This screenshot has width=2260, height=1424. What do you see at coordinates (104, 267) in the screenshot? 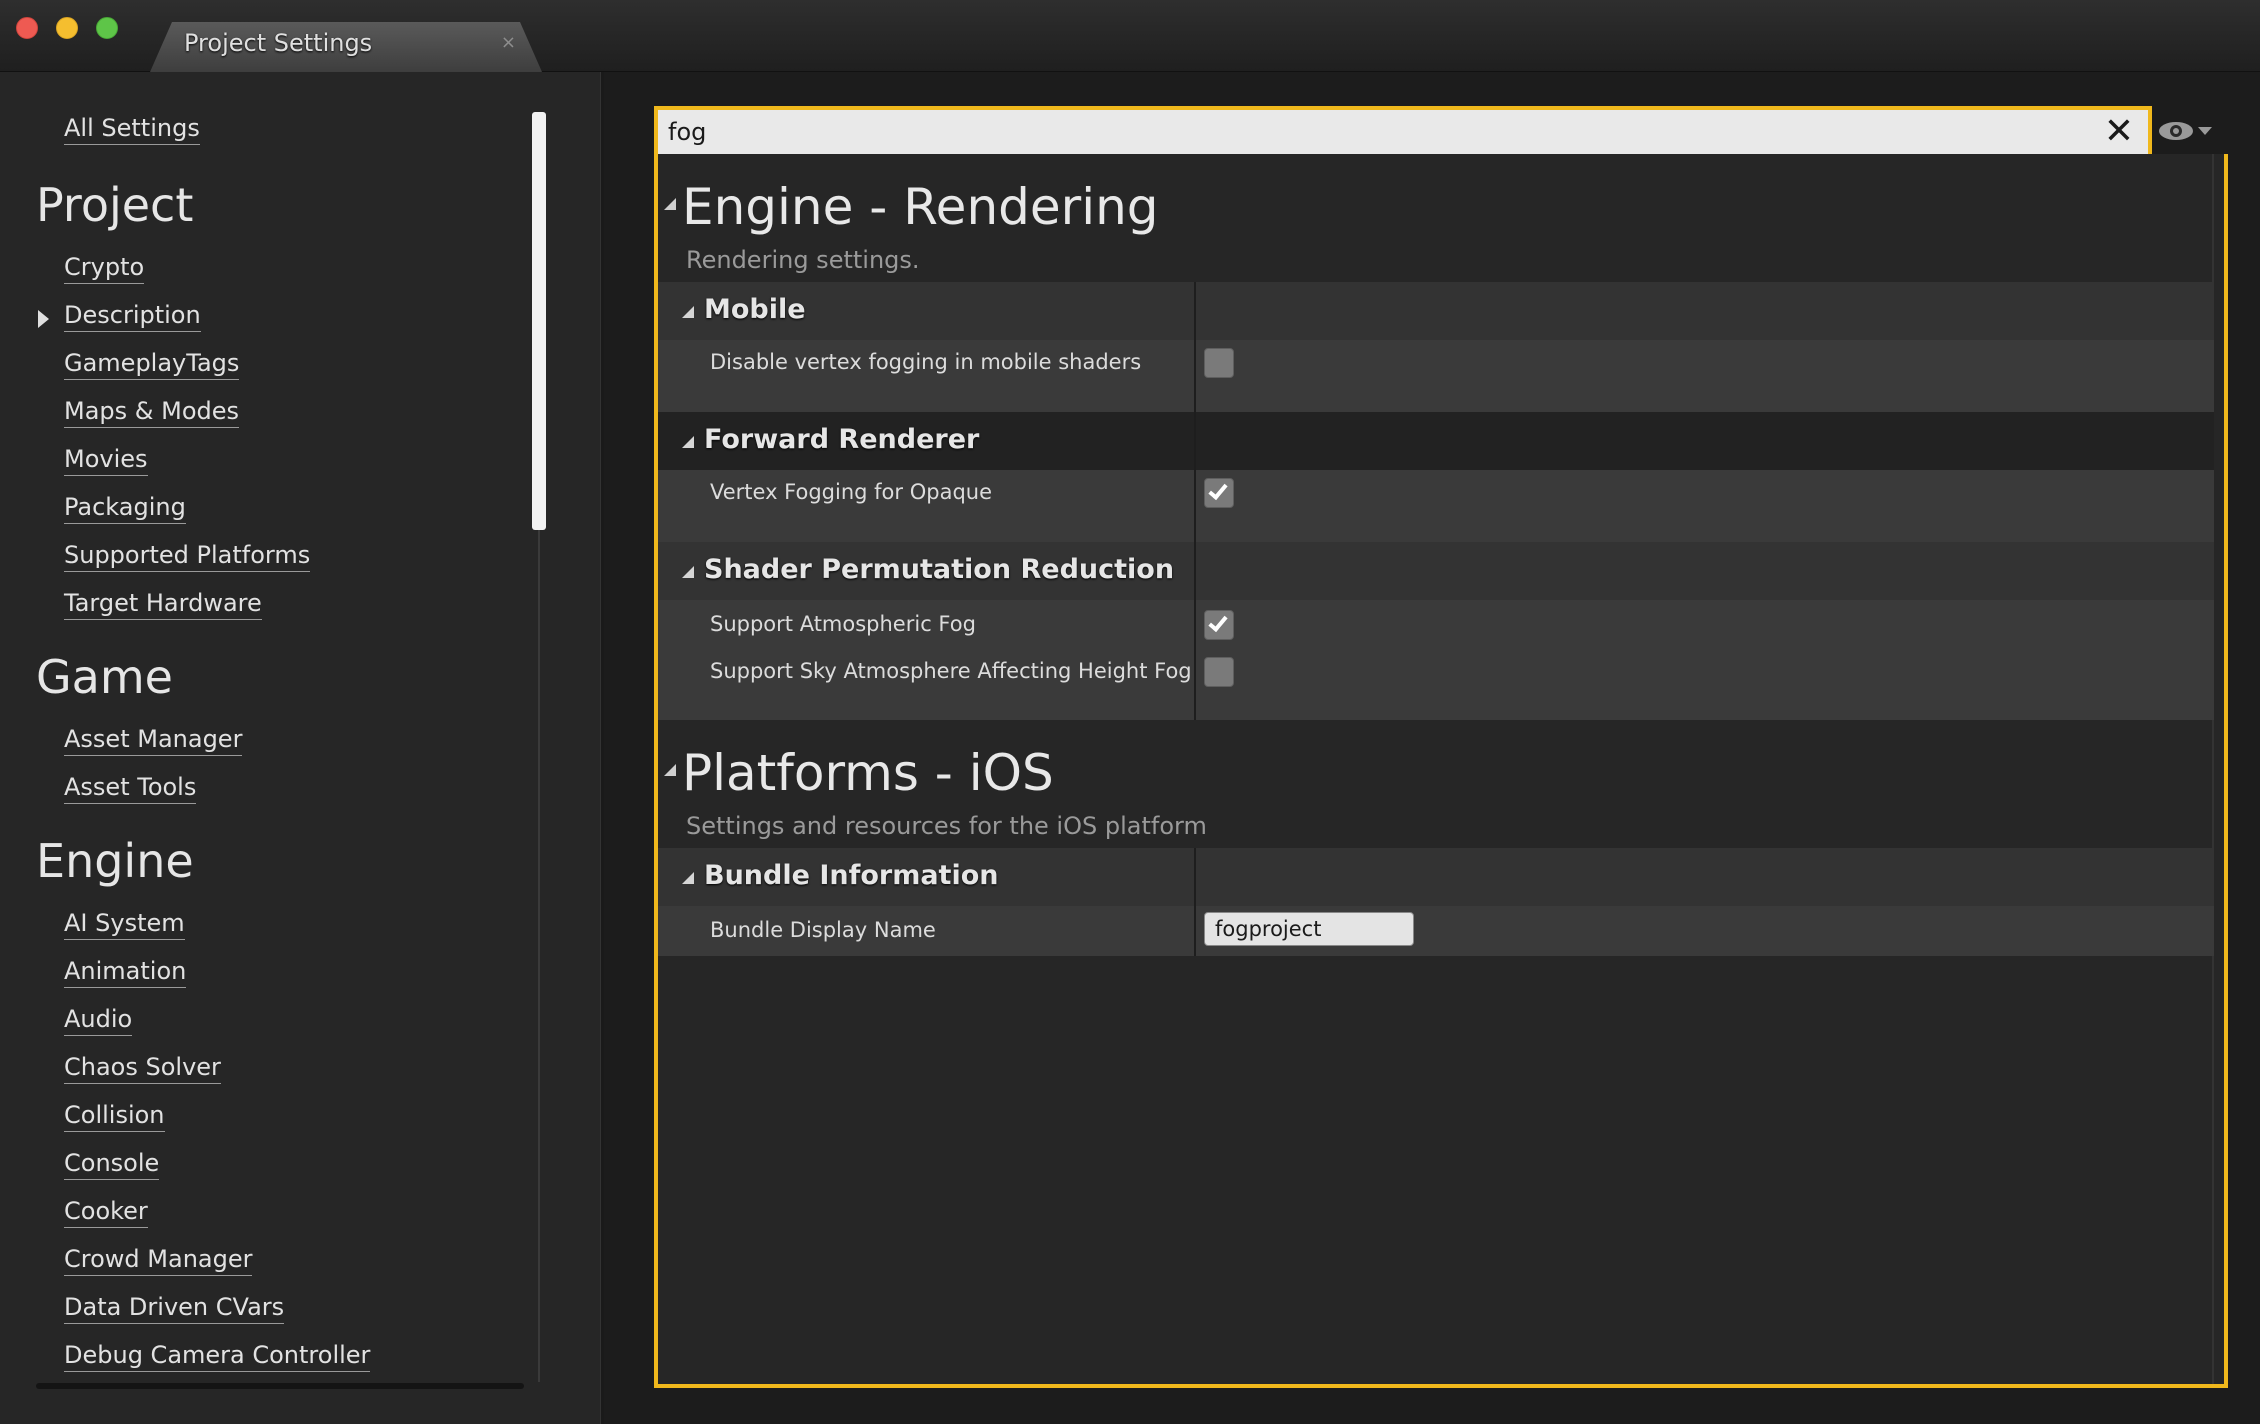
I see `sidebar-item-crypto: Crypto` at bounding box center [104, 267].